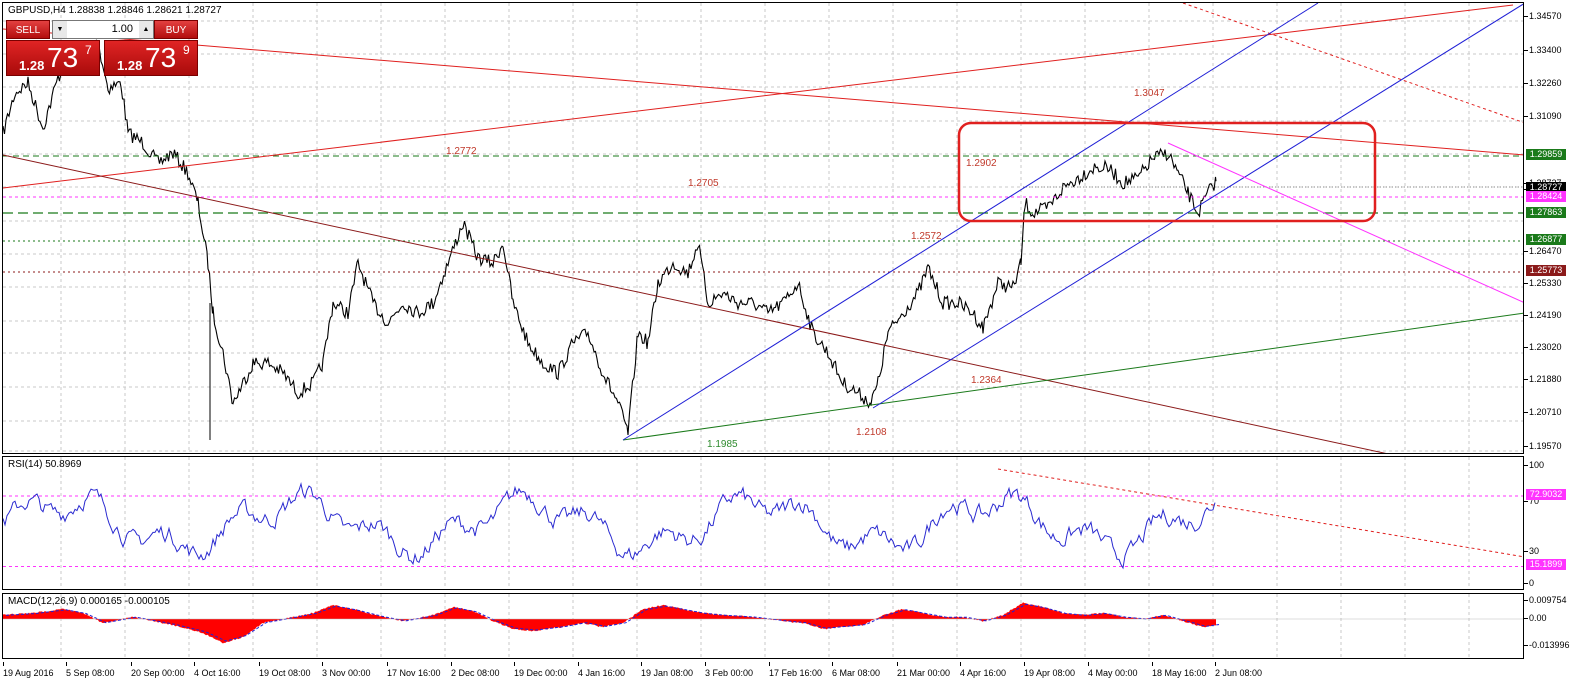 Image resolution: width=1572 pixels, height=688 pixels. I want to click on time-tick-label: 19 Dec 00:00, so click(541, 670).